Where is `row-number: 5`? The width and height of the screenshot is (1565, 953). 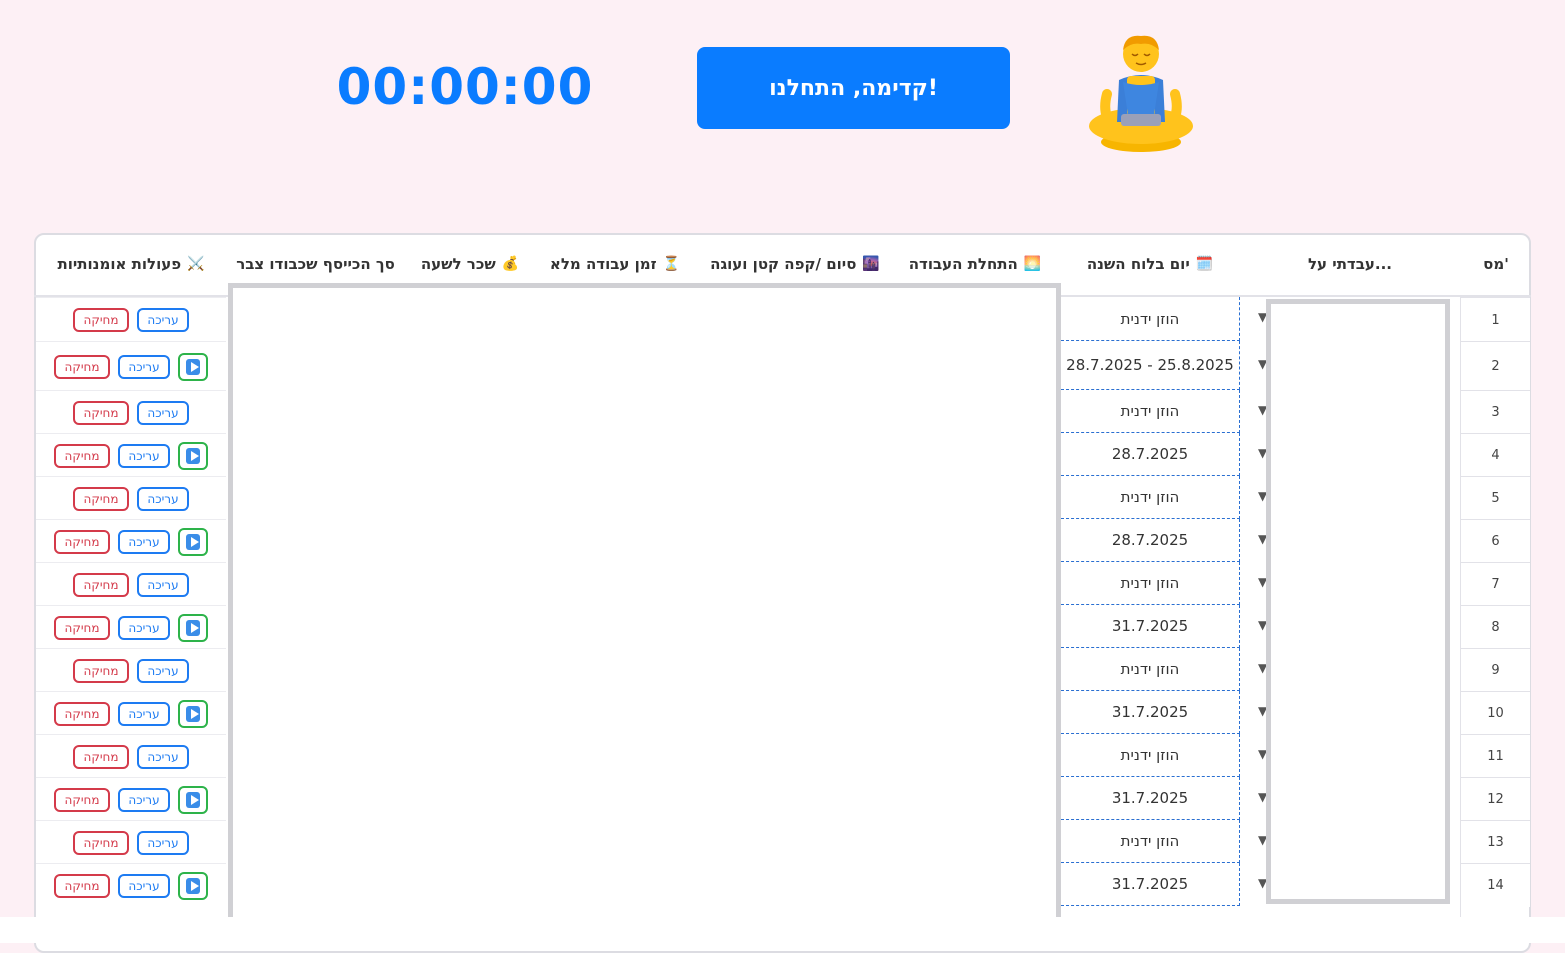
row-number: 5 is located at coordinates (1495, 498).